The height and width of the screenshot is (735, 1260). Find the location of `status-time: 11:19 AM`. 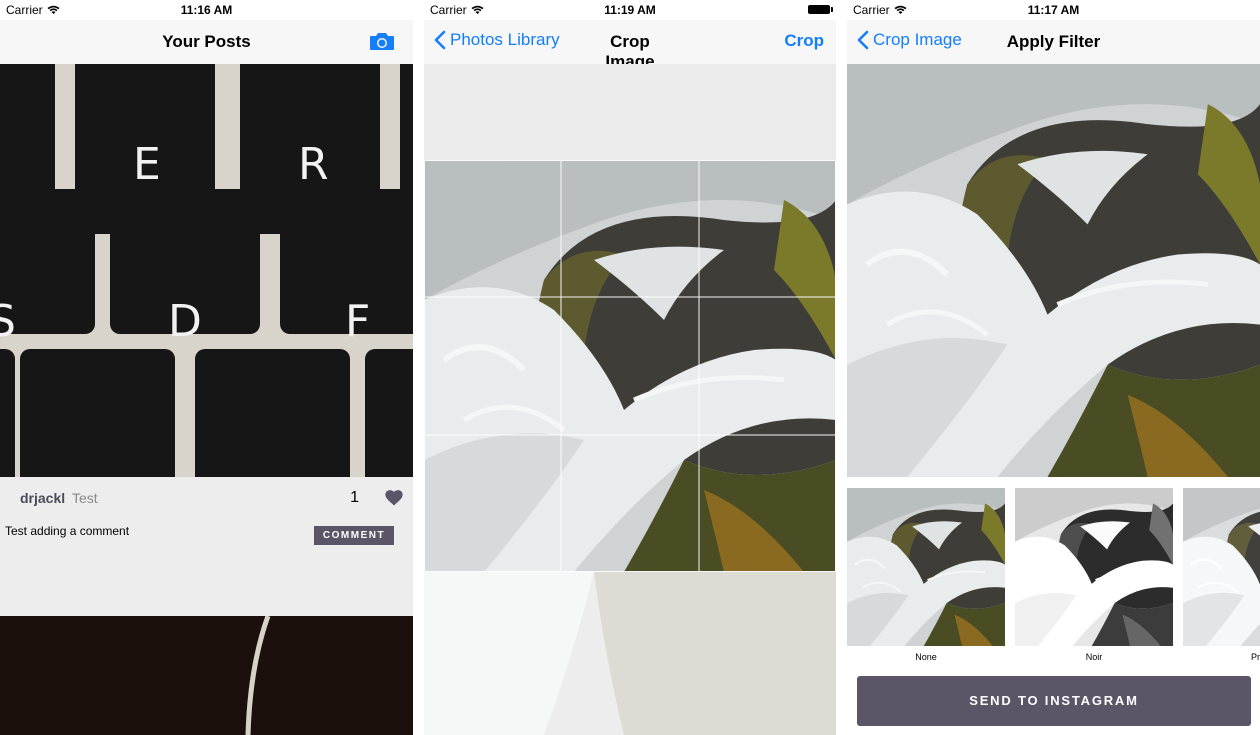

status-time: 11:19 AM is located at coordinates (630, 10).